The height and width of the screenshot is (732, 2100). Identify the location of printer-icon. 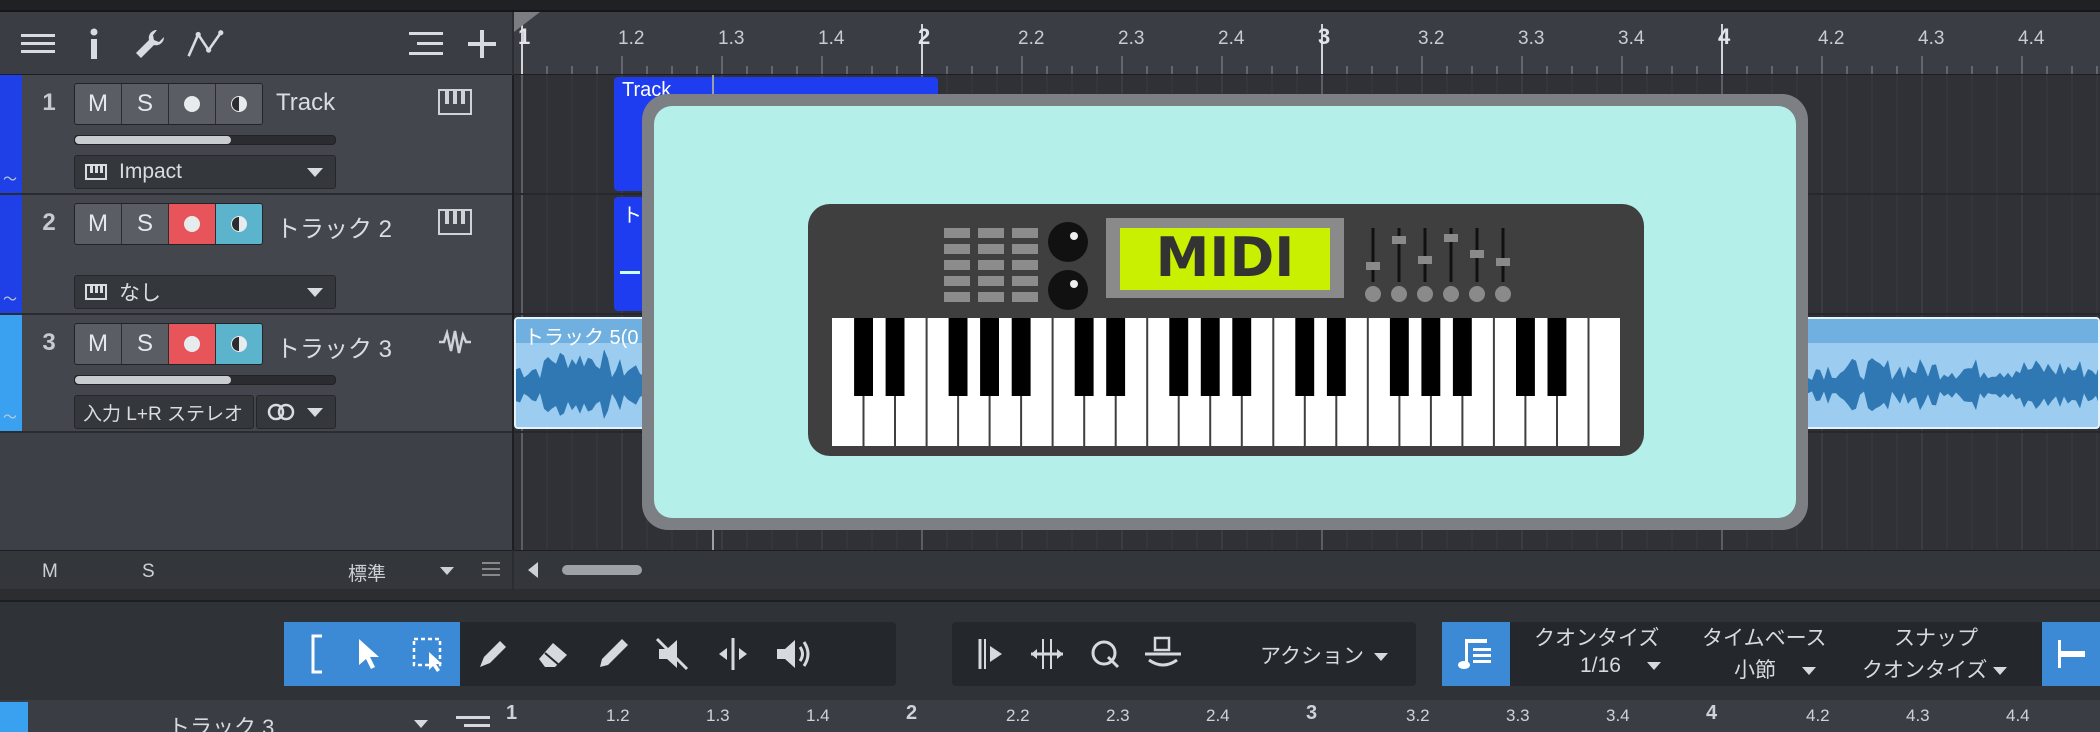
(1163, 654).